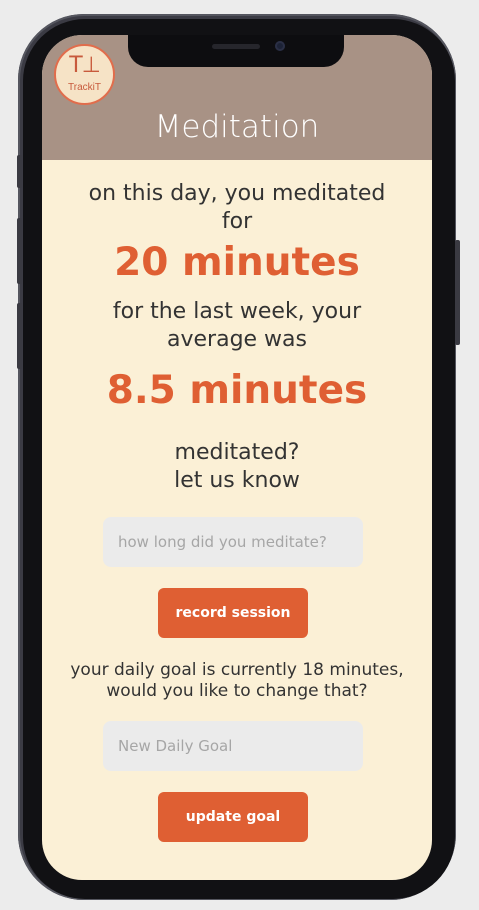  I want to click on prompt-line-1: meditated?, so click(237, 452).